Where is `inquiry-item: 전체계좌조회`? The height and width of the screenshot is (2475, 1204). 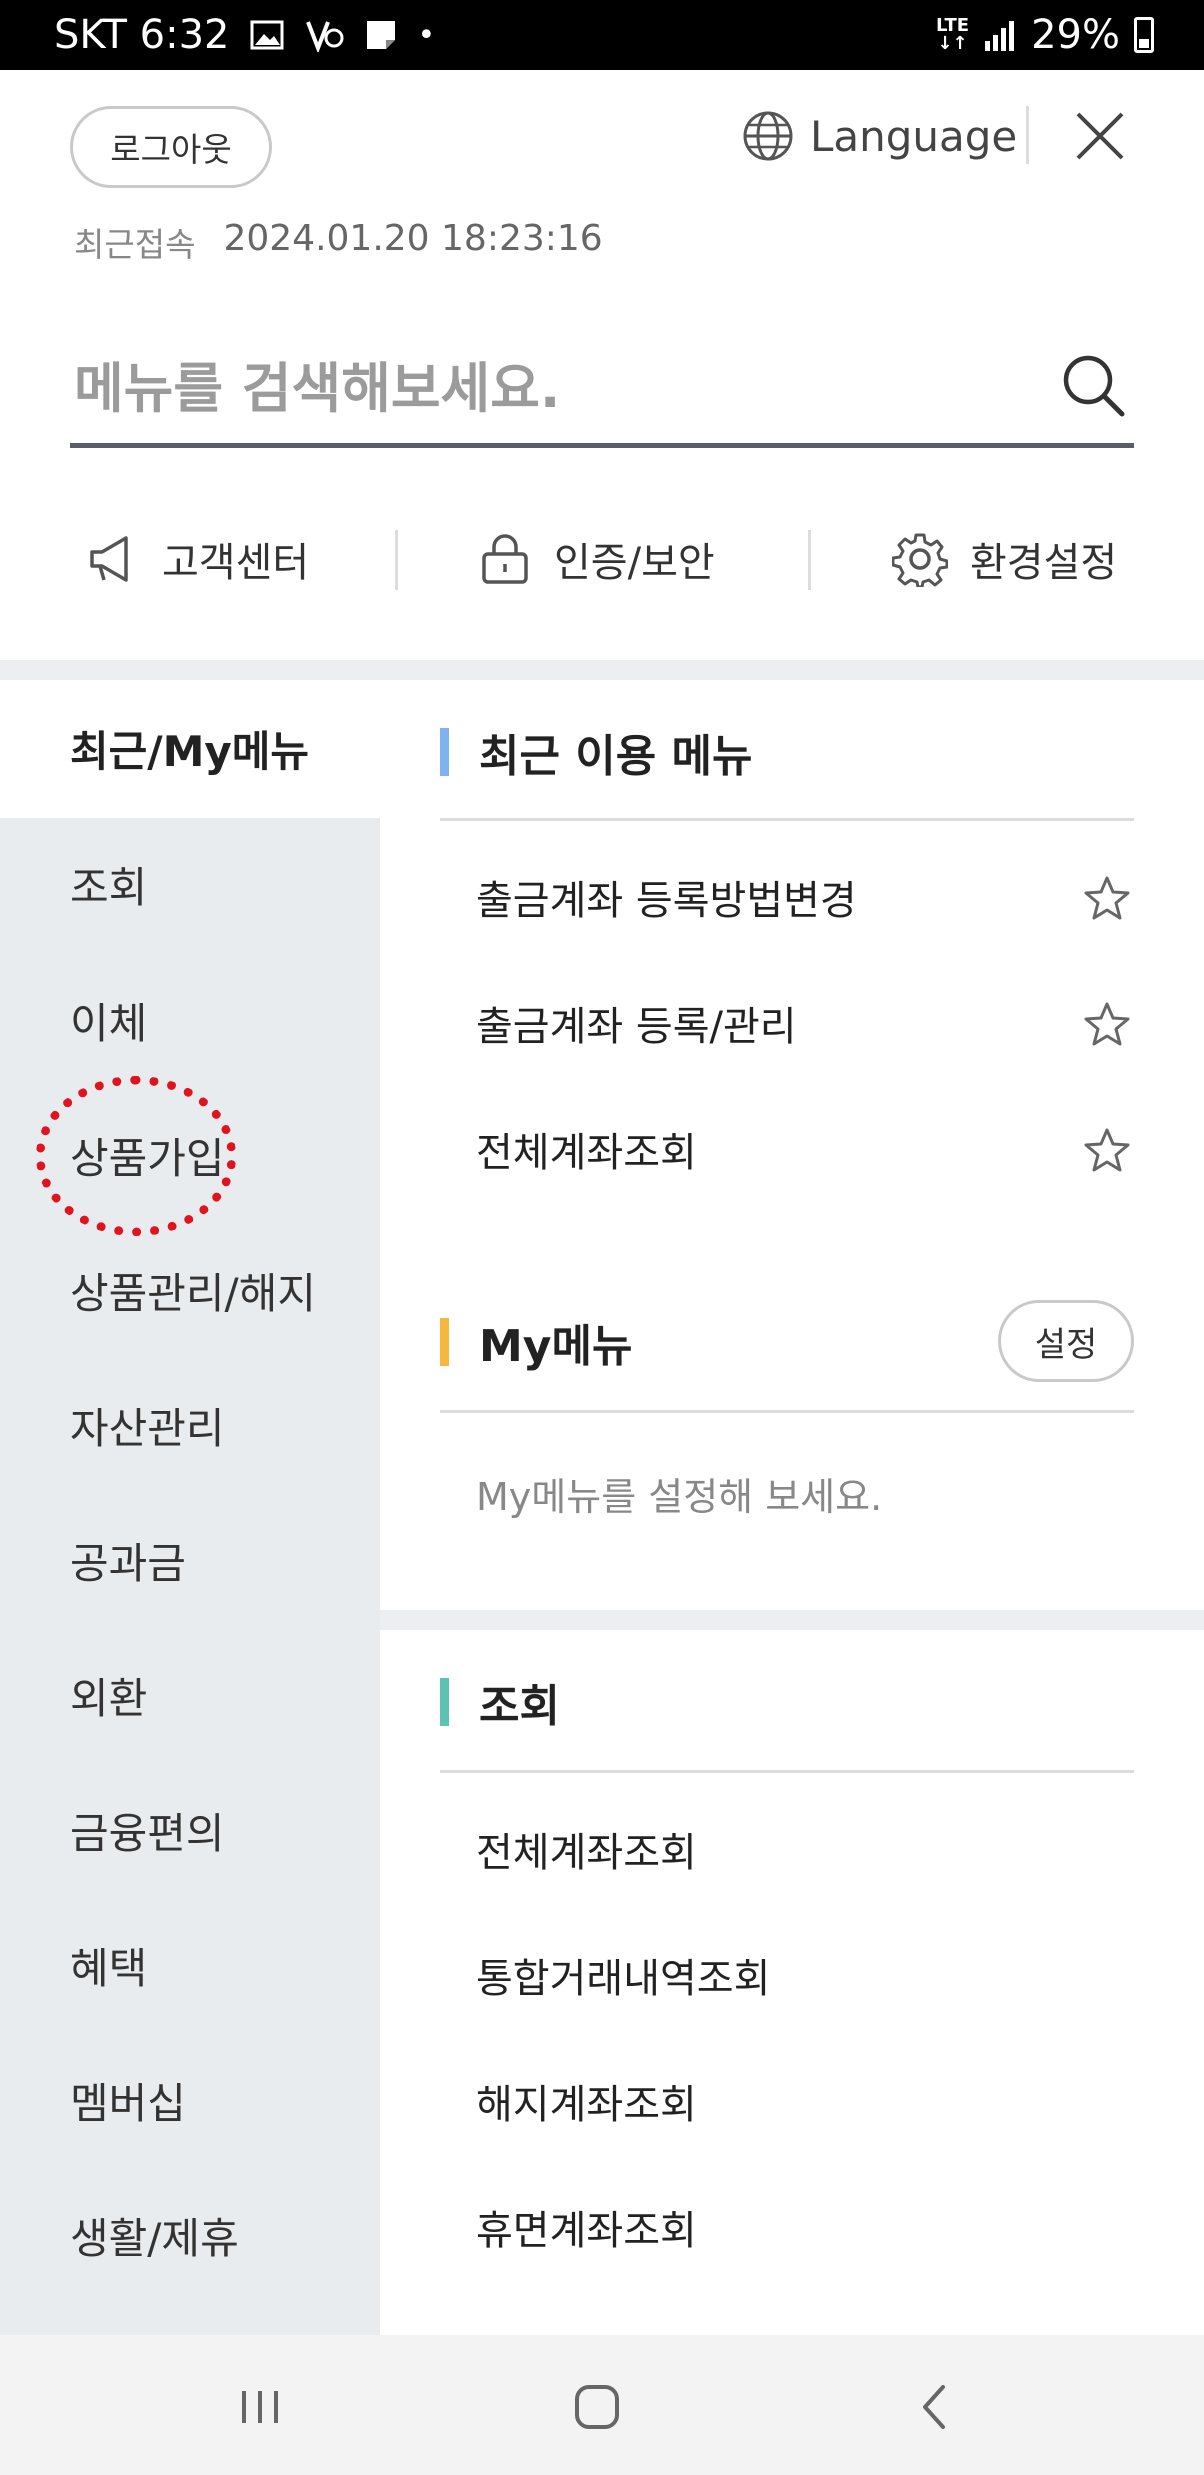
inquiry-item: 전체계좌조회 is located at coordinates (586, 1849).